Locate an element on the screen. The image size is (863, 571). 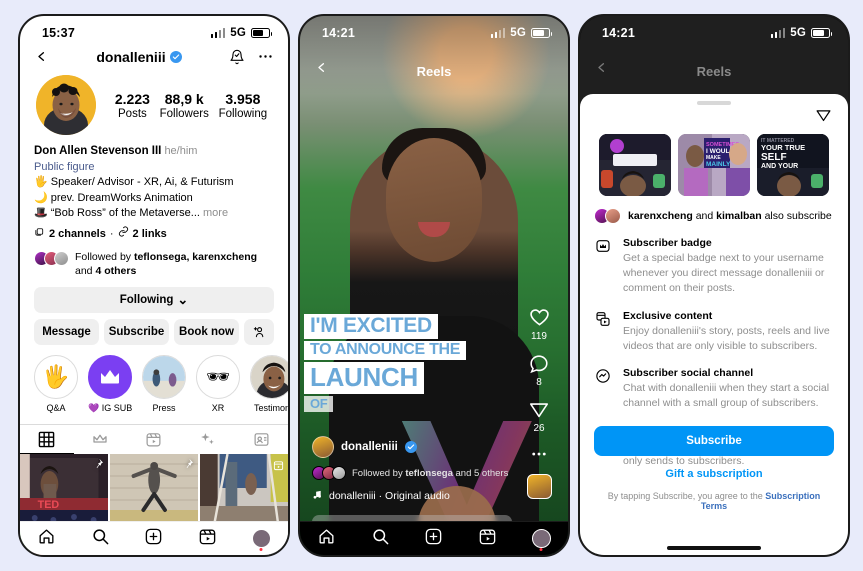
bio-line-2: 🌙 prev. DreamWorks Animation is located at coordinates (154, 199).